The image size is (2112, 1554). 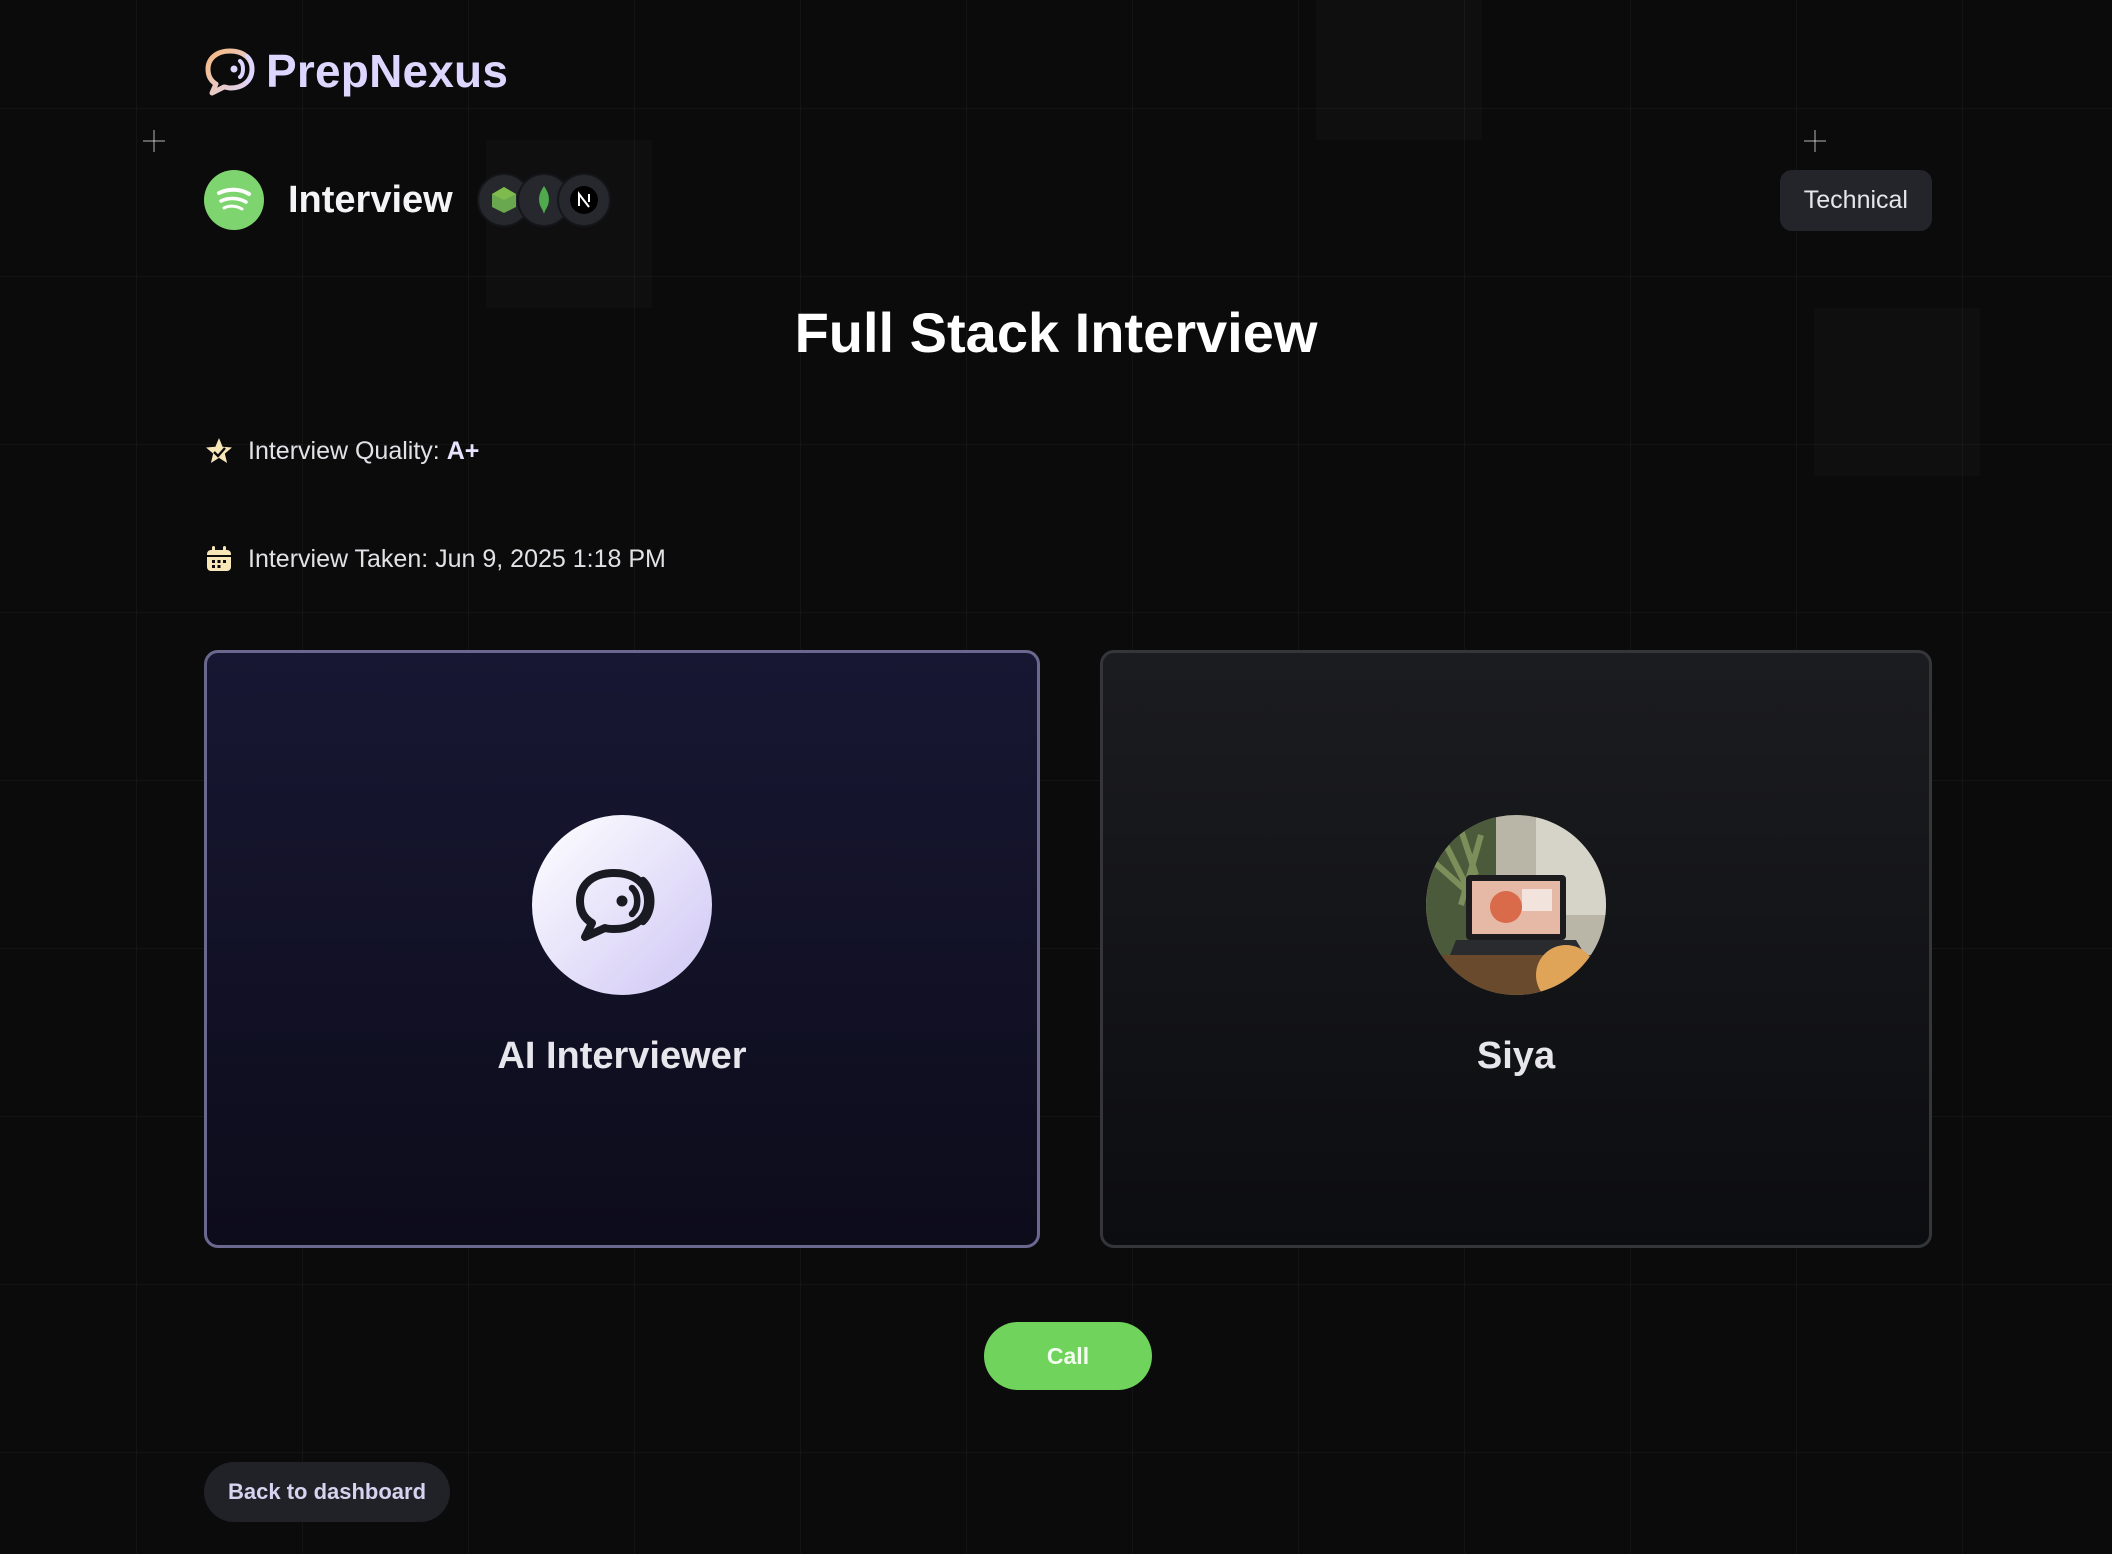 I want to click on spotify-icon, so click(x=234, y=199).